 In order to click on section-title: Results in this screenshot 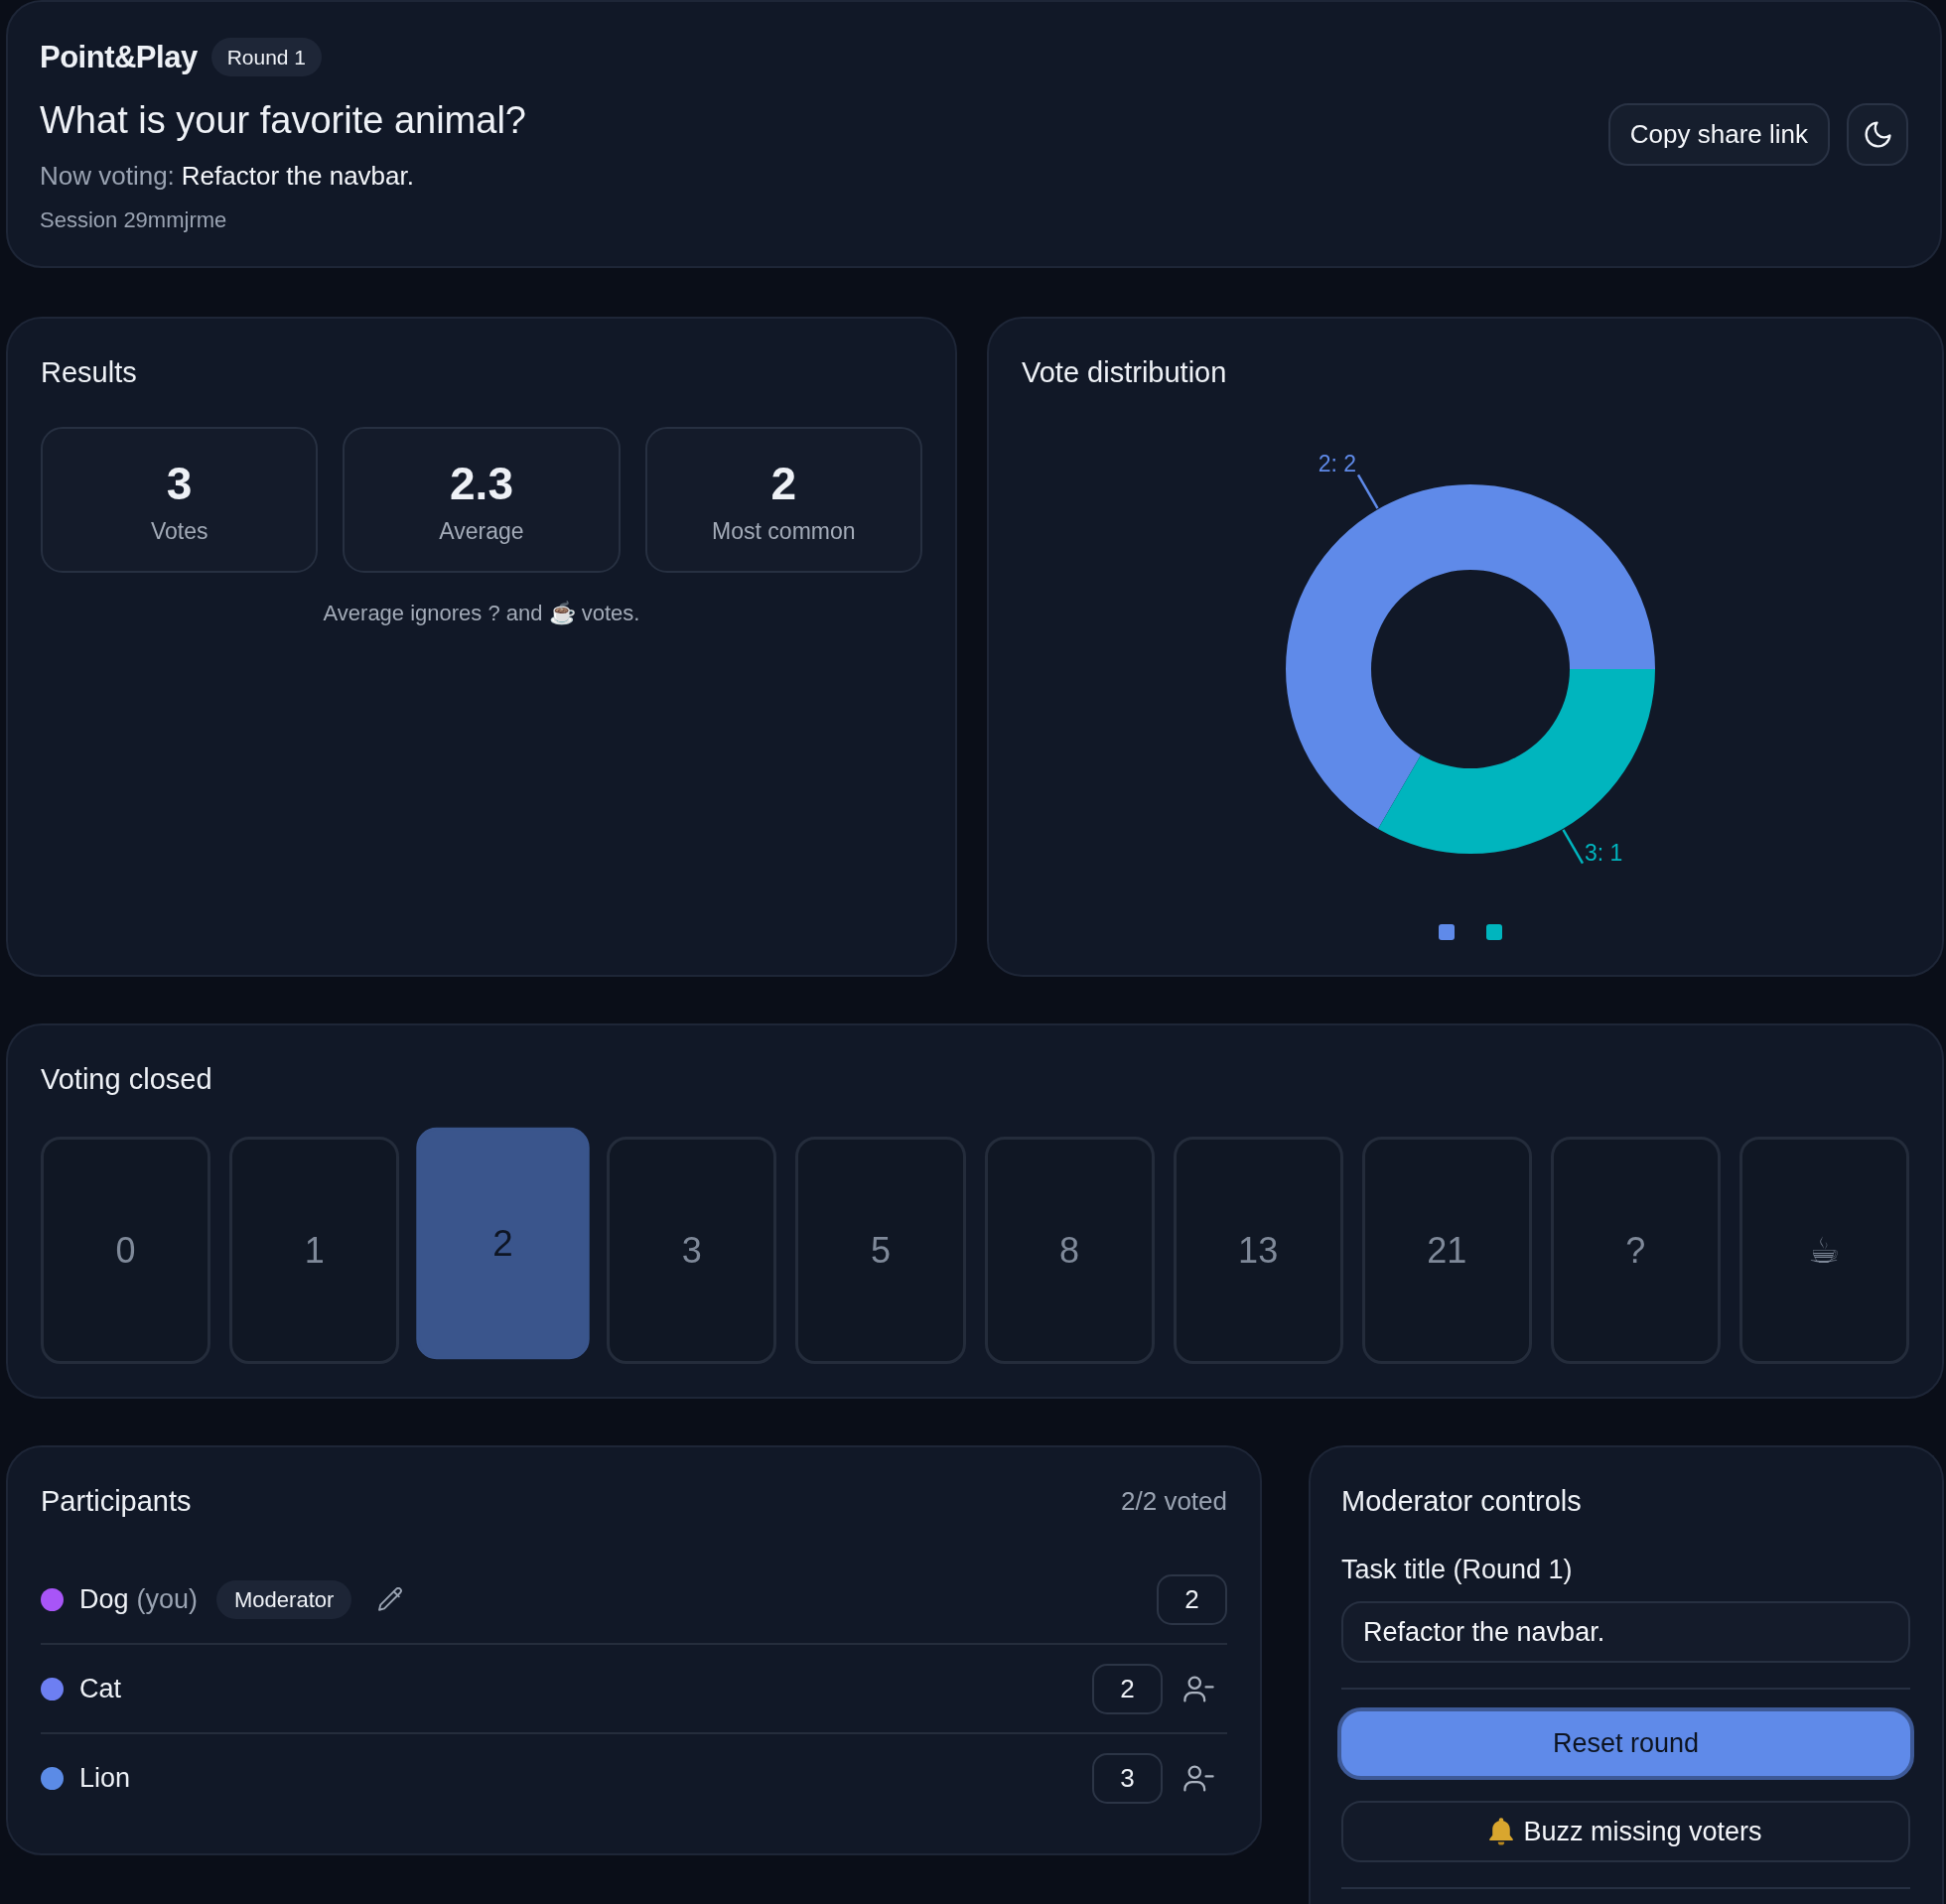, I will do `click(89, 372)`.